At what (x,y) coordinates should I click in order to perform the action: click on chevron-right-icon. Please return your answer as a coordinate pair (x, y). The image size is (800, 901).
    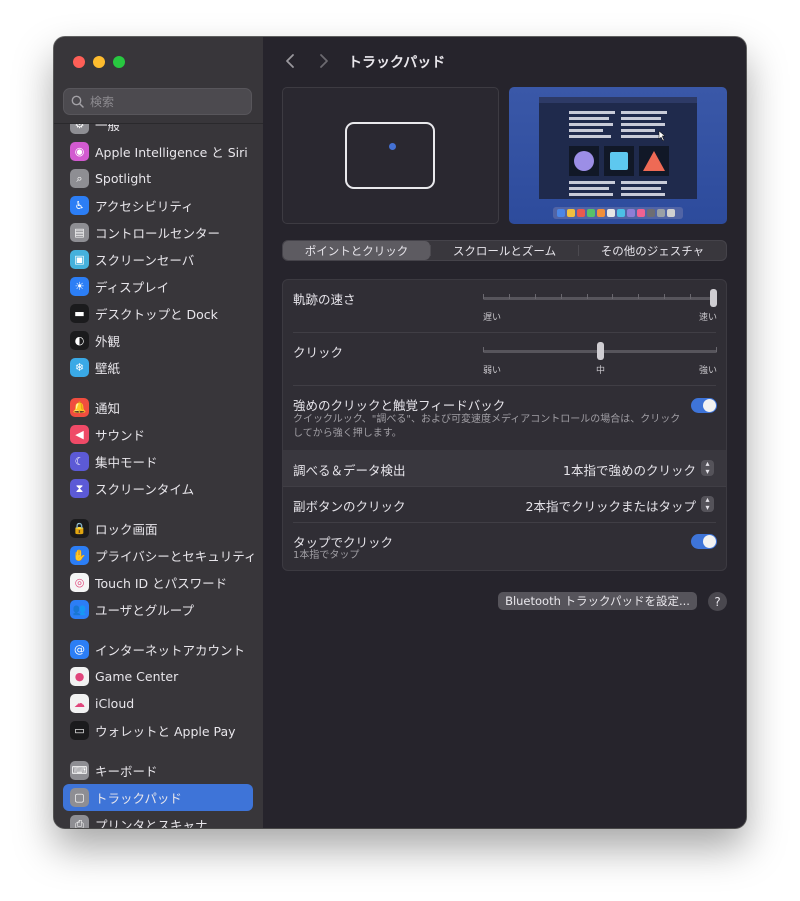
    Looking at the image, I should click on (324, 61).